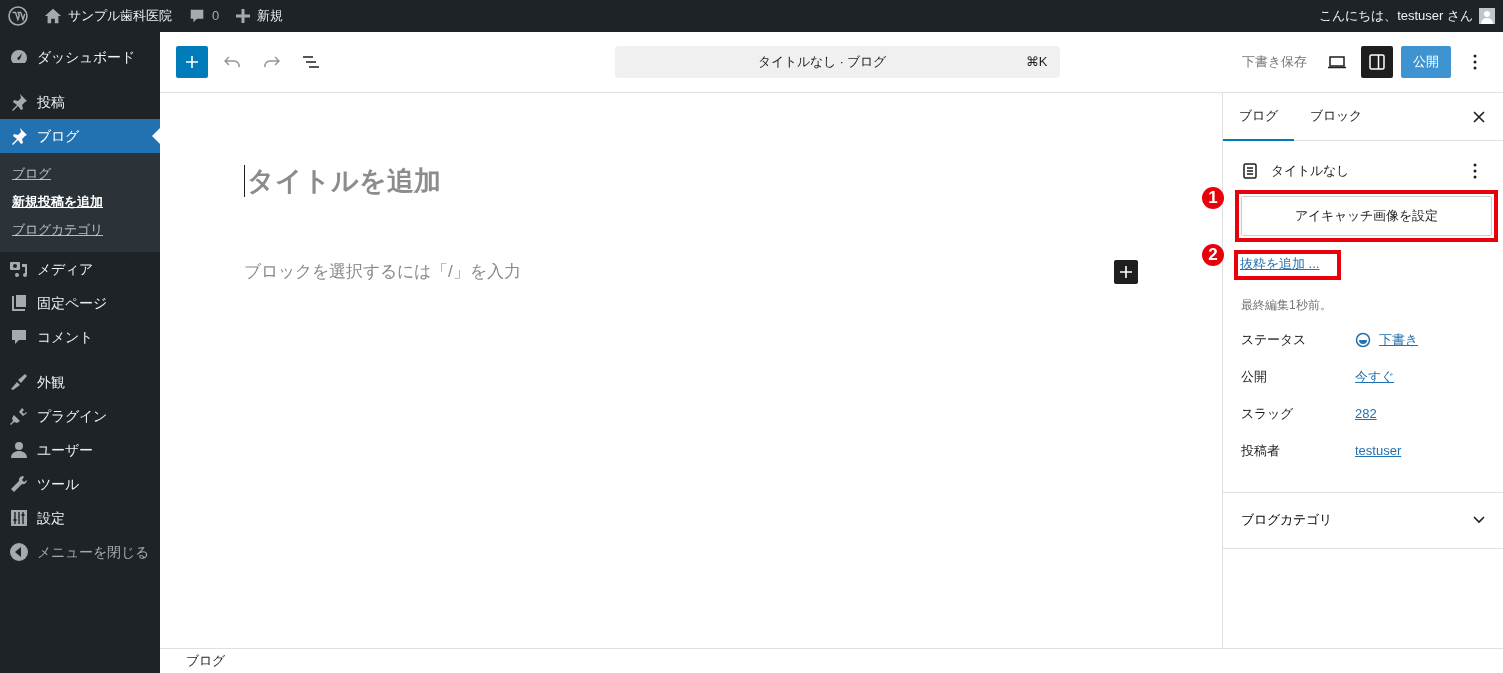 The height and width of the screenshot is (673, 1503). I want to click on menu-item: プラグイン, so click(80, 416).